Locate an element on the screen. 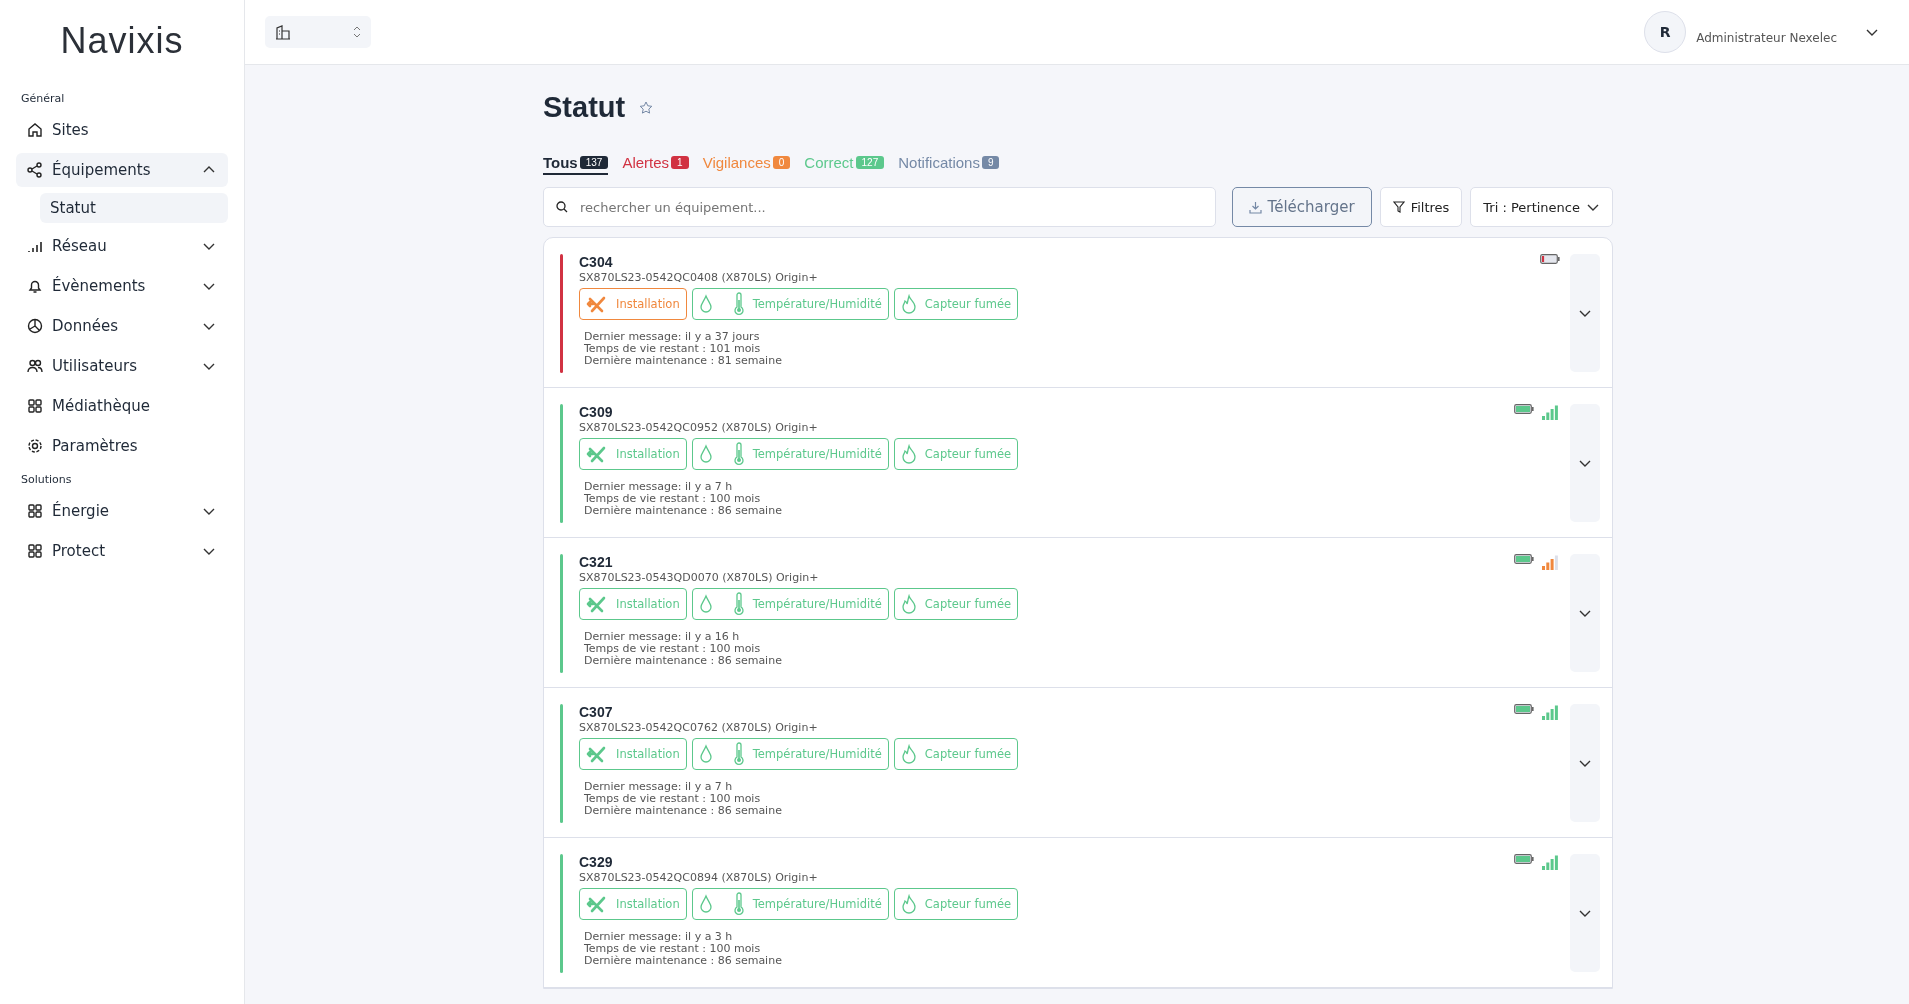 Image resolution: width=1909 pixels, height=1004 pixels. device-serial: SX870LS23-0542QC0894 (X870LS) Origin+ is located at coordinates (699, 877).